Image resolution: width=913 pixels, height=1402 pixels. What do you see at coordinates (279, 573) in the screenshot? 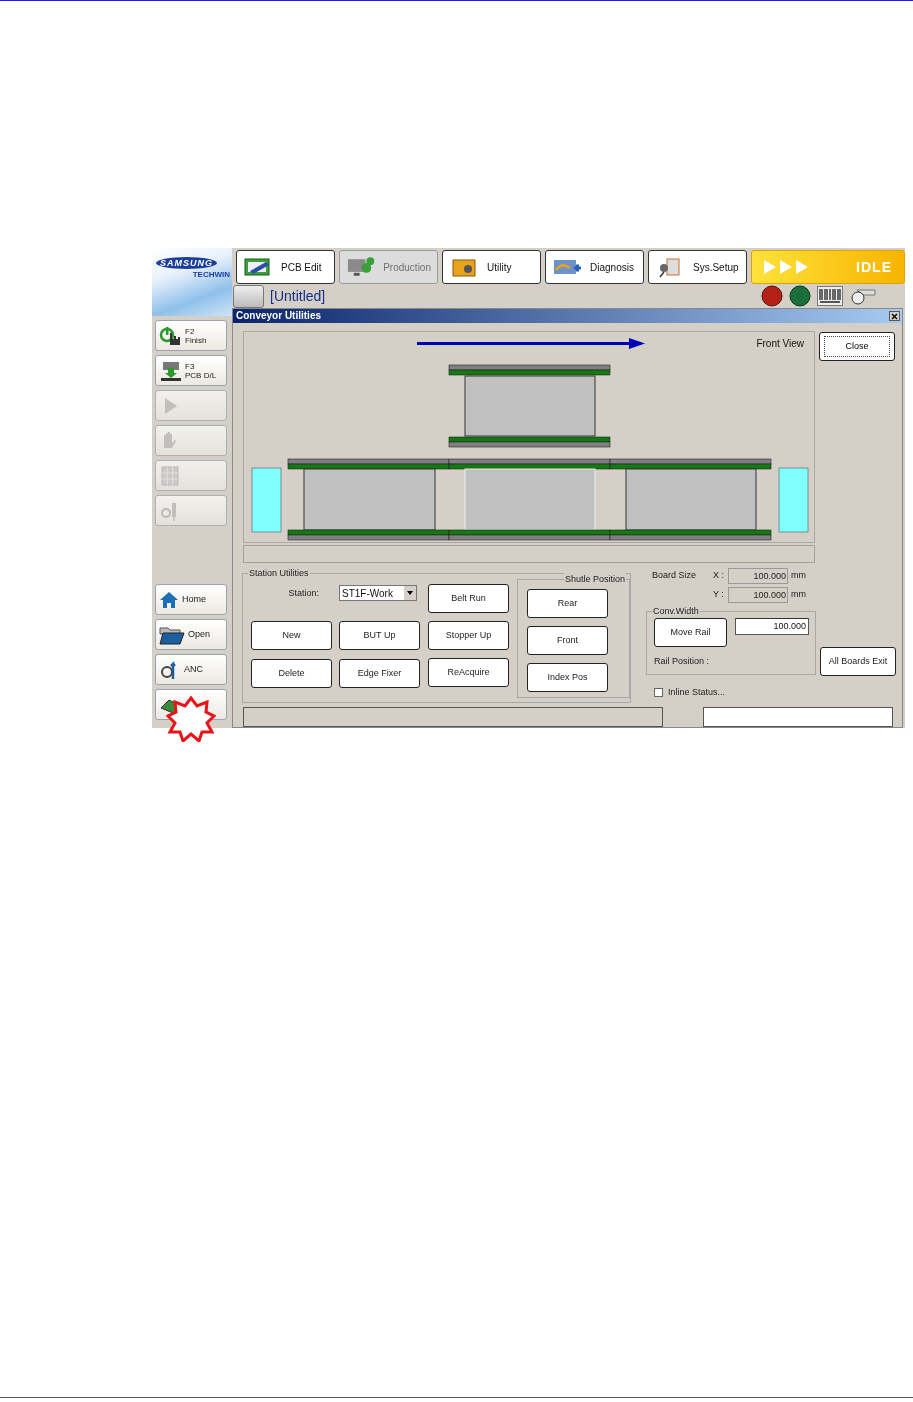
I see `group-title: Station Utilities` at bounding box center [279, 573].